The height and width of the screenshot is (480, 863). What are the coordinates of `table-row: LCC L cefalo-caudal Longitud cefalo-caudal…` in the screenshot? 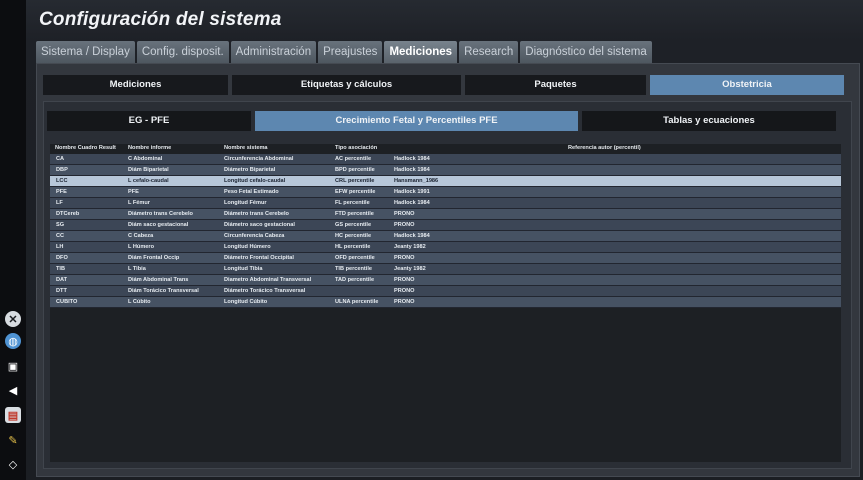 It's located at (445, 181).